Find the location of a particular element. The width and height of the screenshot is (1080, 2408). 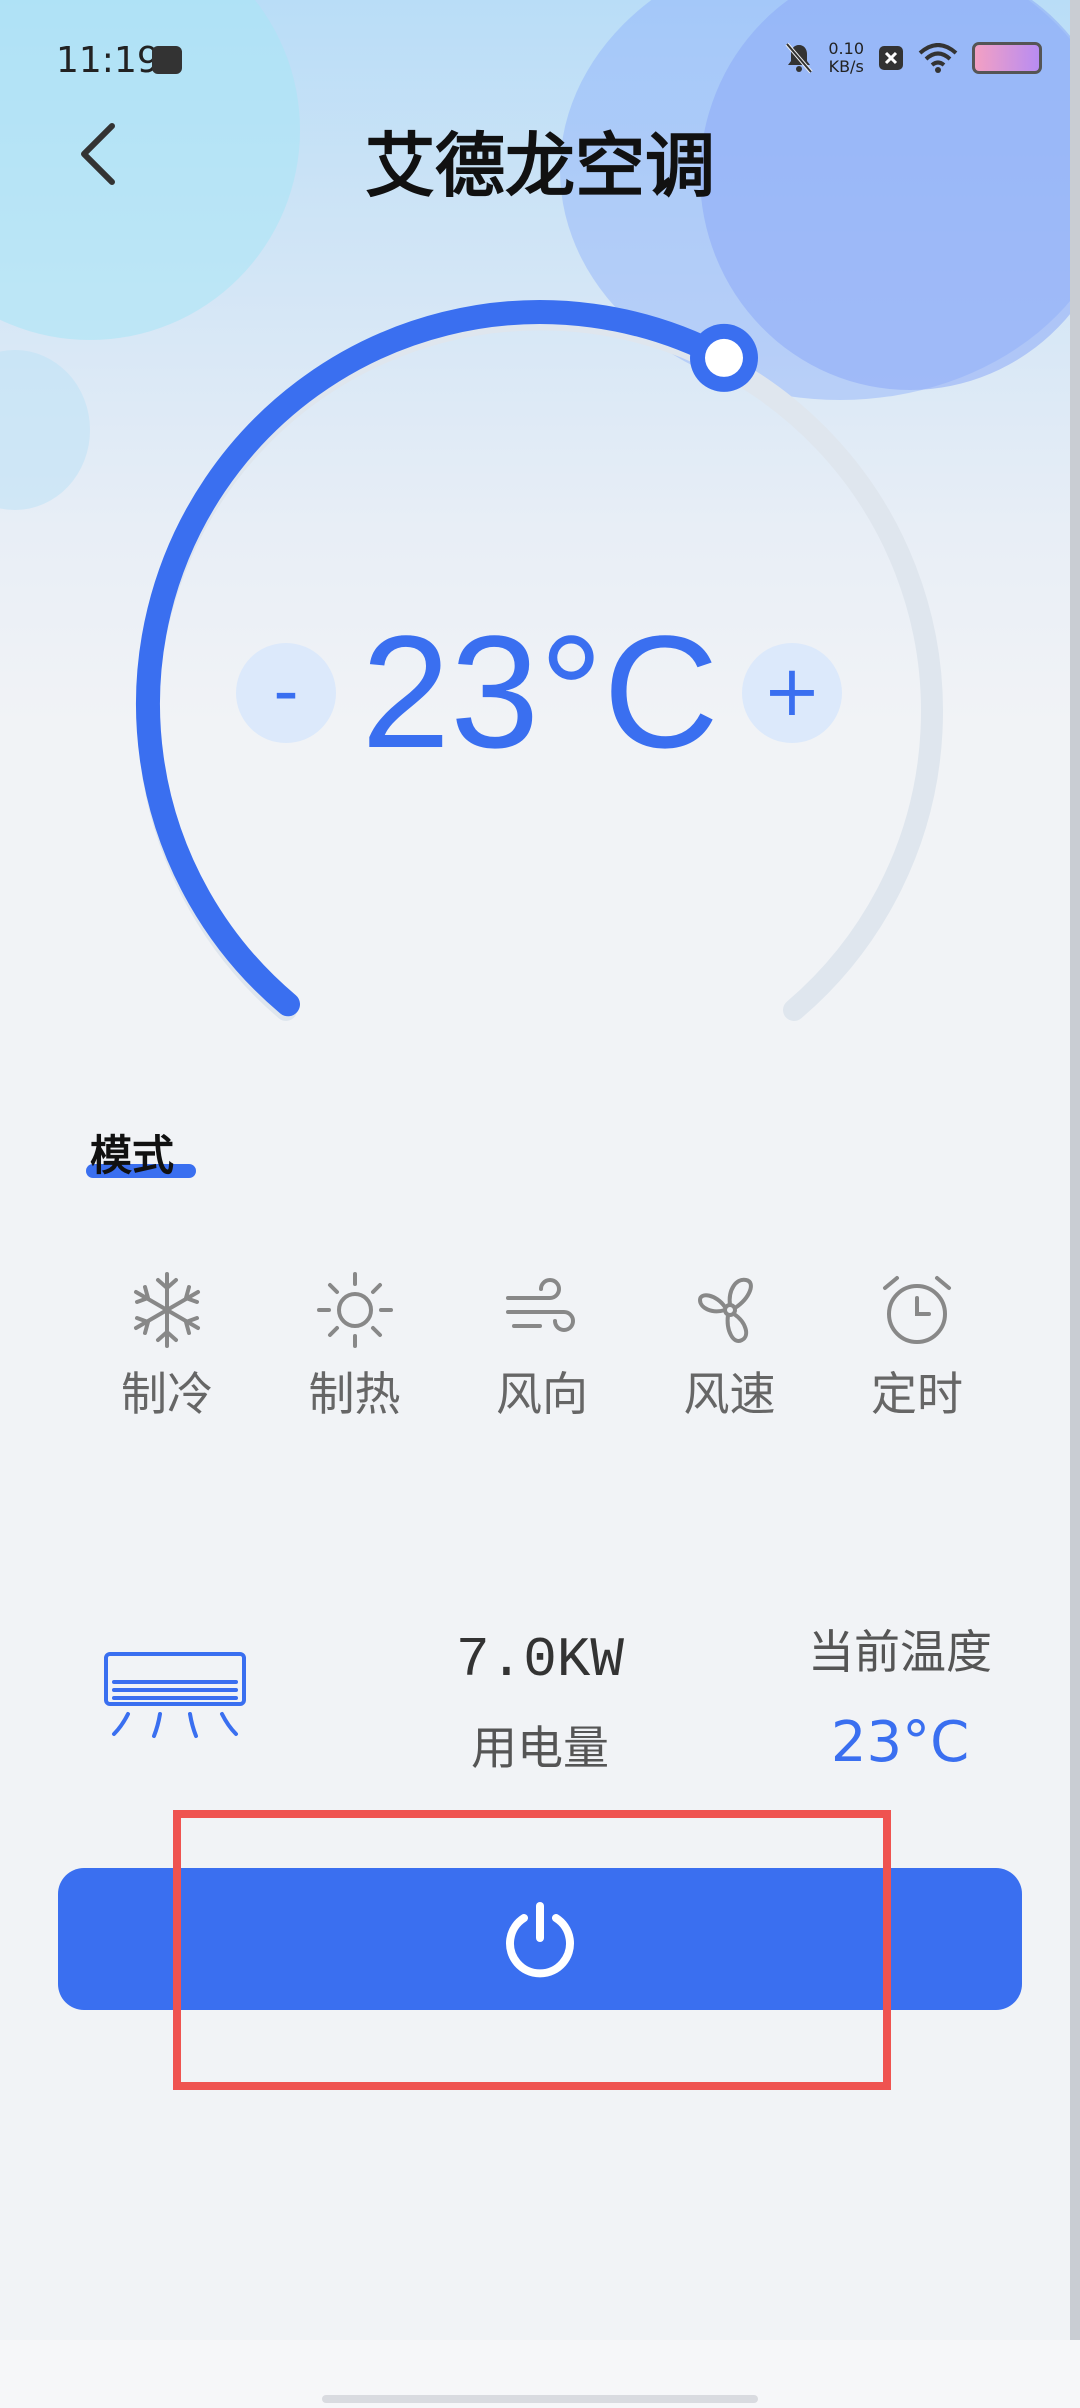

mode-timer: 定时 is located at coordinates (917, 1346).